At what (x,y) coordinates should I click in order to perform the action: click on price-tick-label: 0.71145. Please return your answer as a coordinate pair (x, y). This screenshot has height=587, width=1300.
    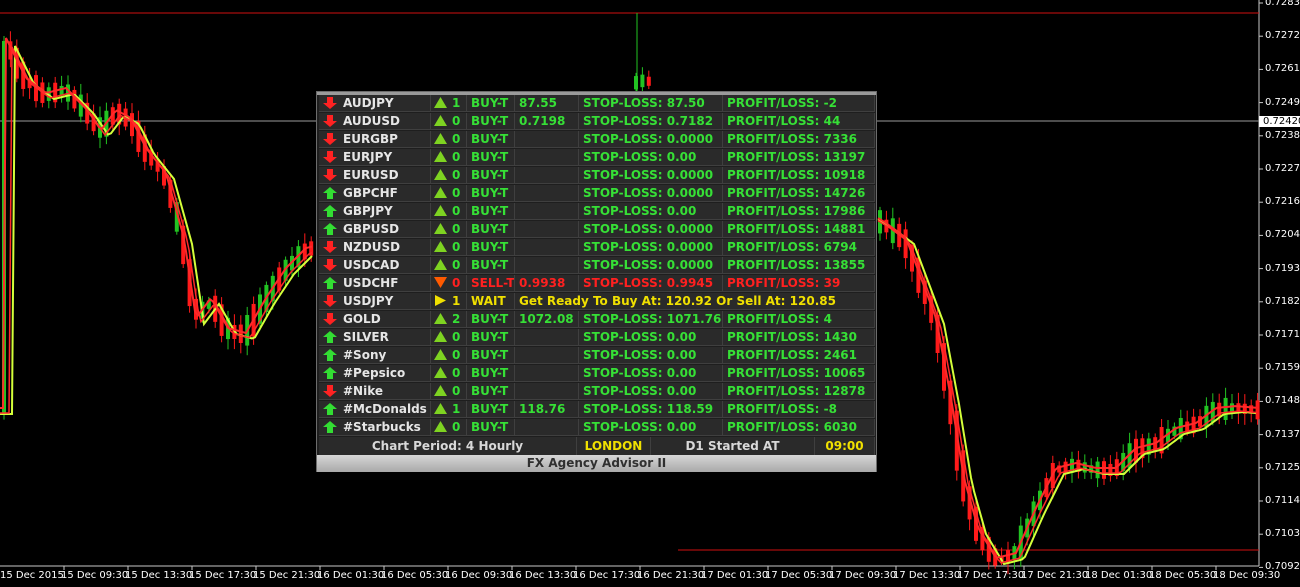
    Looking at the image, I should click on (1282, 500).